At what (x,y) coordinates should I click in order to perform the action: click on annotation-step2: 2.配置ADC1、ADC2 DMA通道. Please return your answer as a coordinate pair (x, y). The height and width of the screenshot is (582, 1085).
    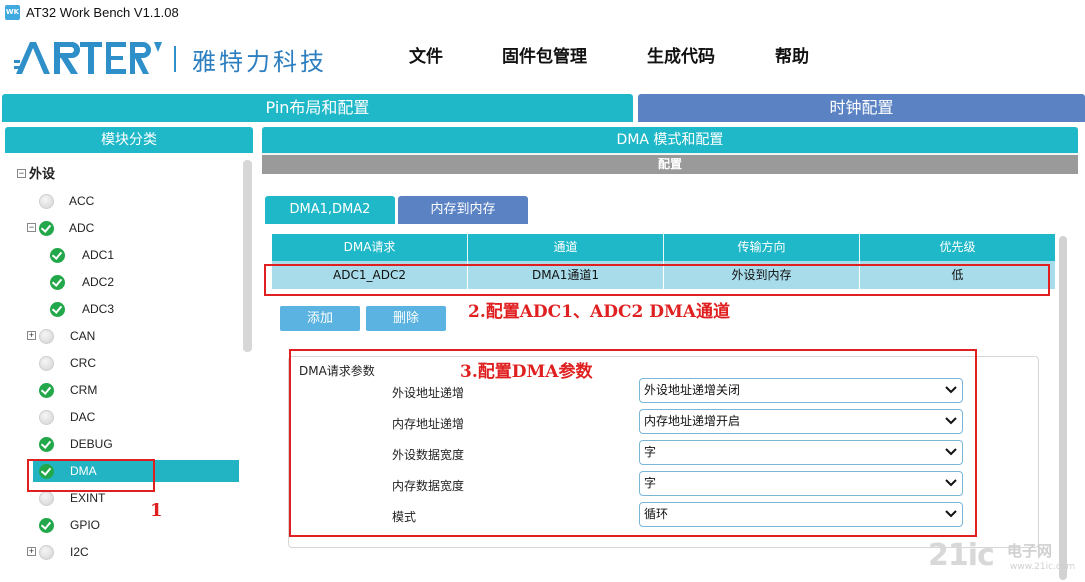
    Looking at the image, I should click on (599, 312).